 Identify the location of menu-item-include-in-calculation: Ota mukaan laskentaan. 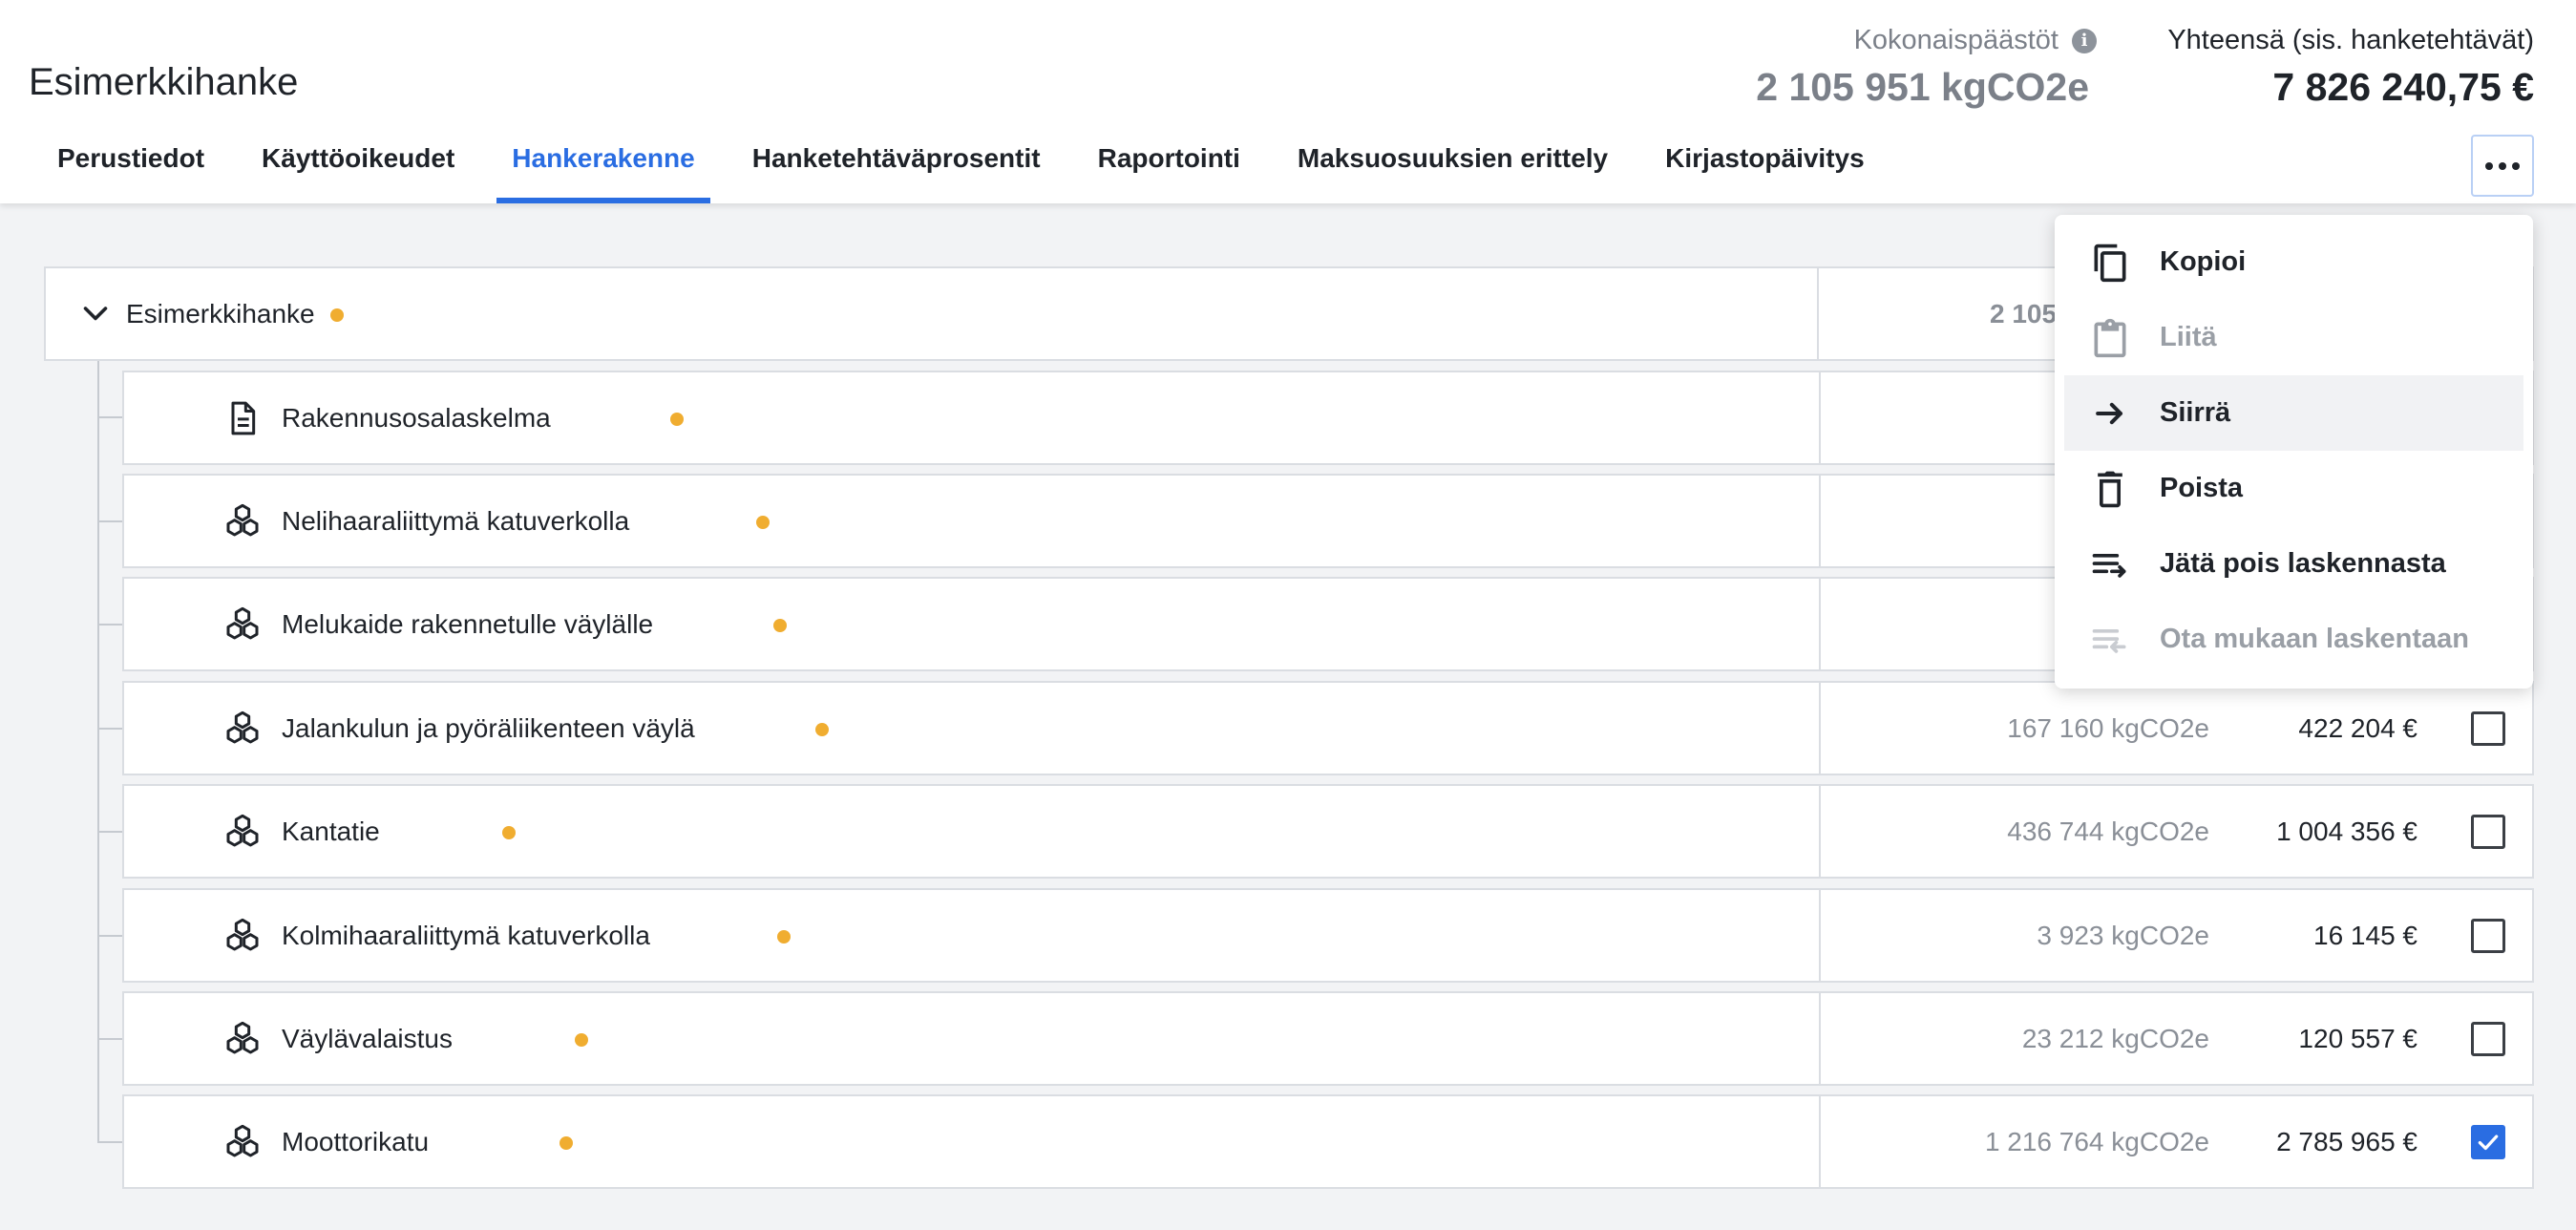
(2294, 639).